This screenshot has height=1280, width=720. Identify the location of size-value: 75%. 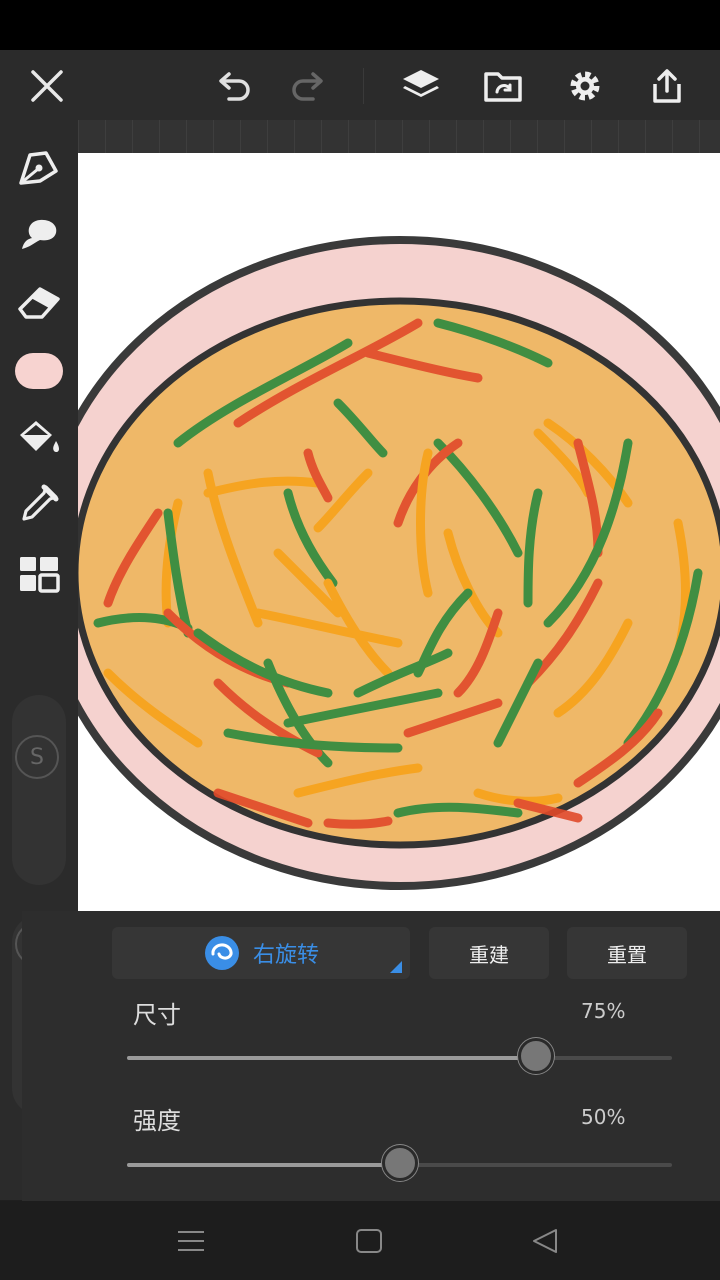
(603, 1011).